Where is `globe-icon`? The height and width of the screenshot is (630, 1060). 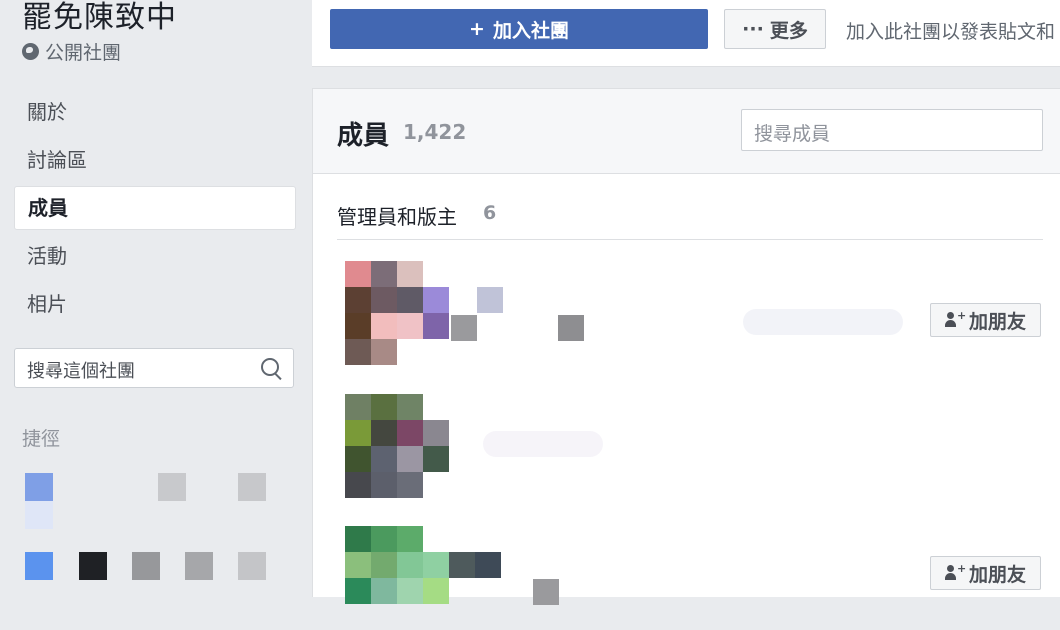 globe-icon is located at coordinates (30, 51).